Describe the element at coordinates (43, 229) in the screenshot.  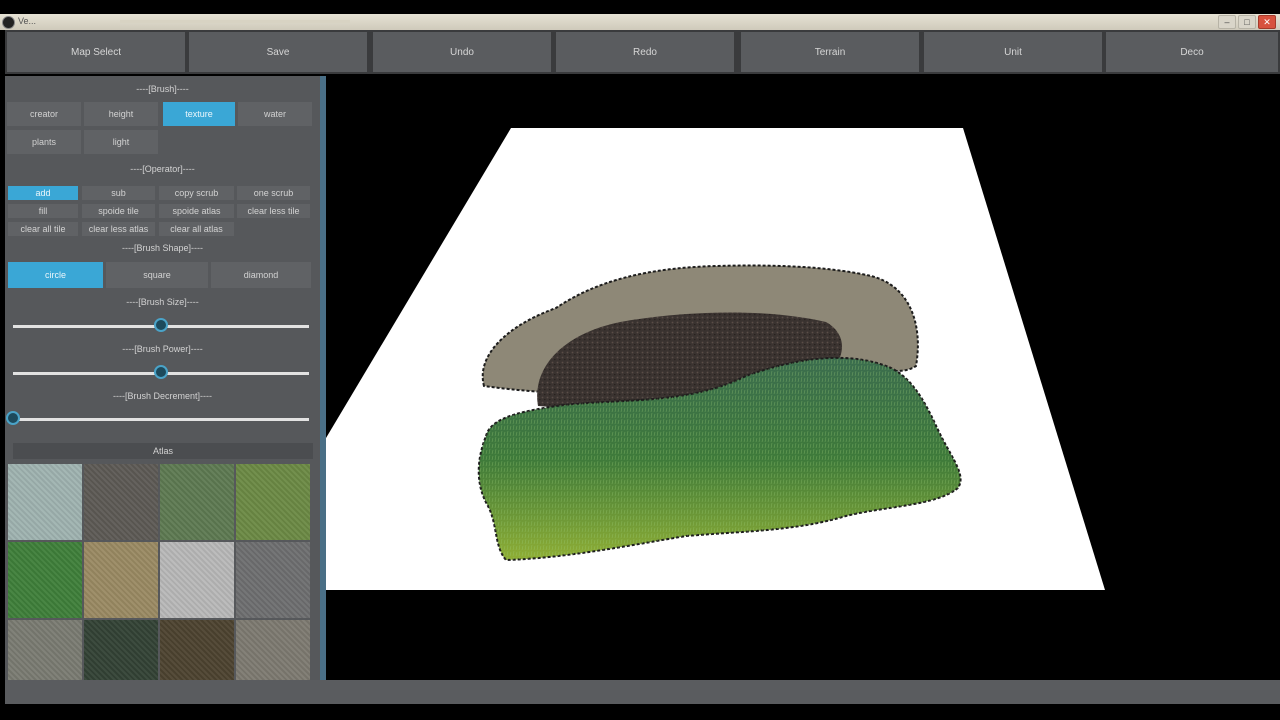
I see `operator-clear-all-tile: clear all tile` at that location.